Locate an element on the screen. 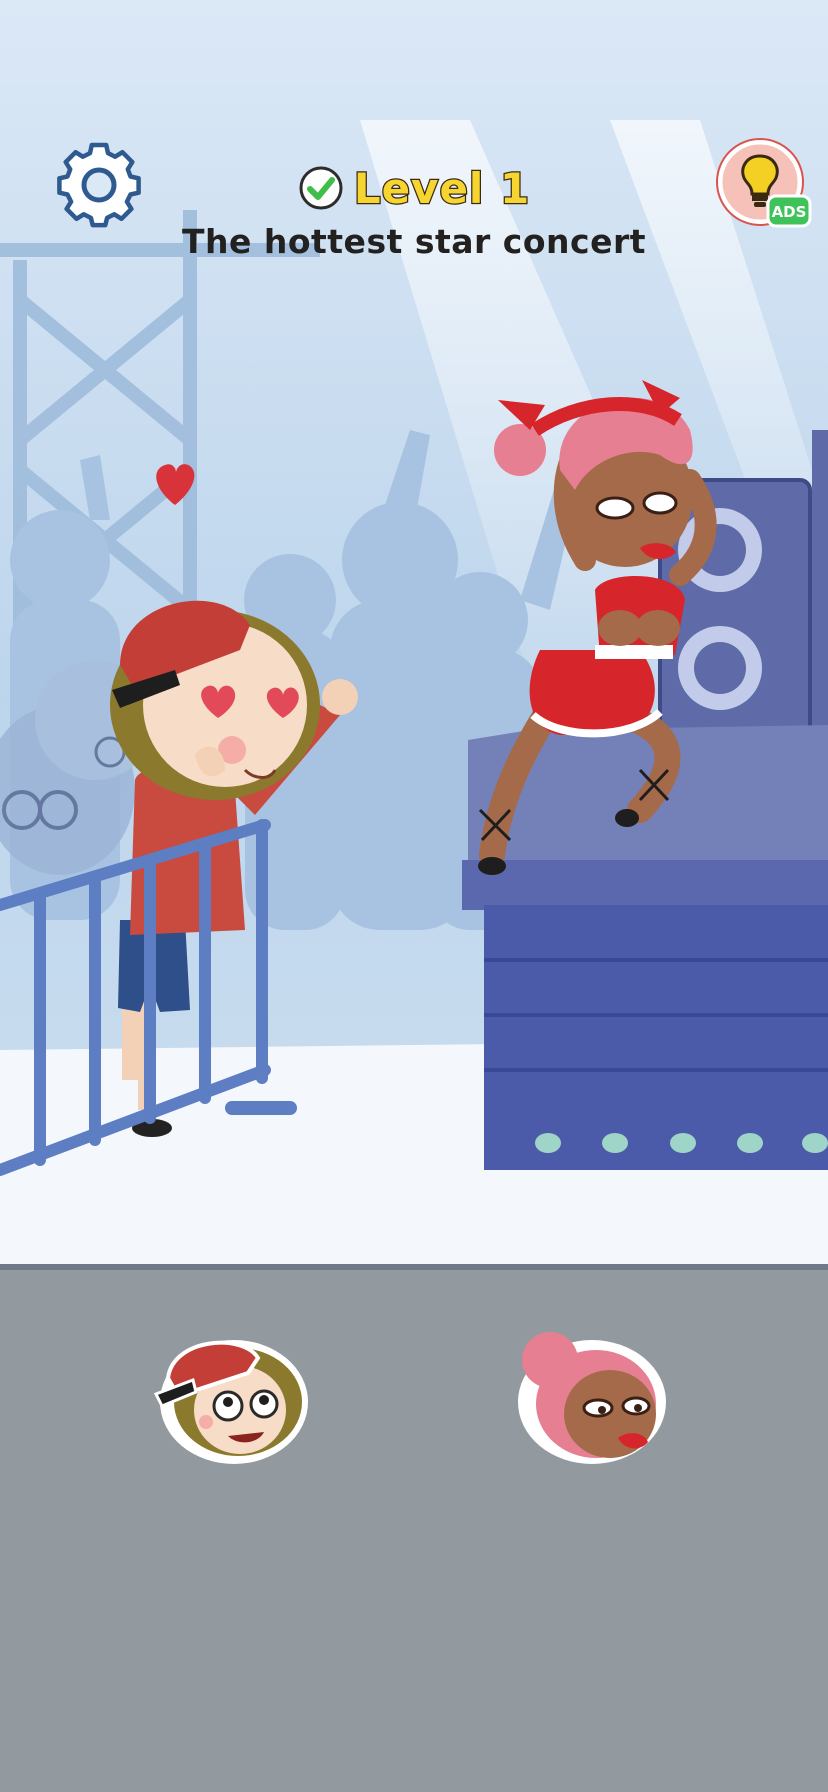 Image resolution: width=828 pixels, height=1792 pixels. hint-button-graphic: ADS is located at coordinates (764, 183).